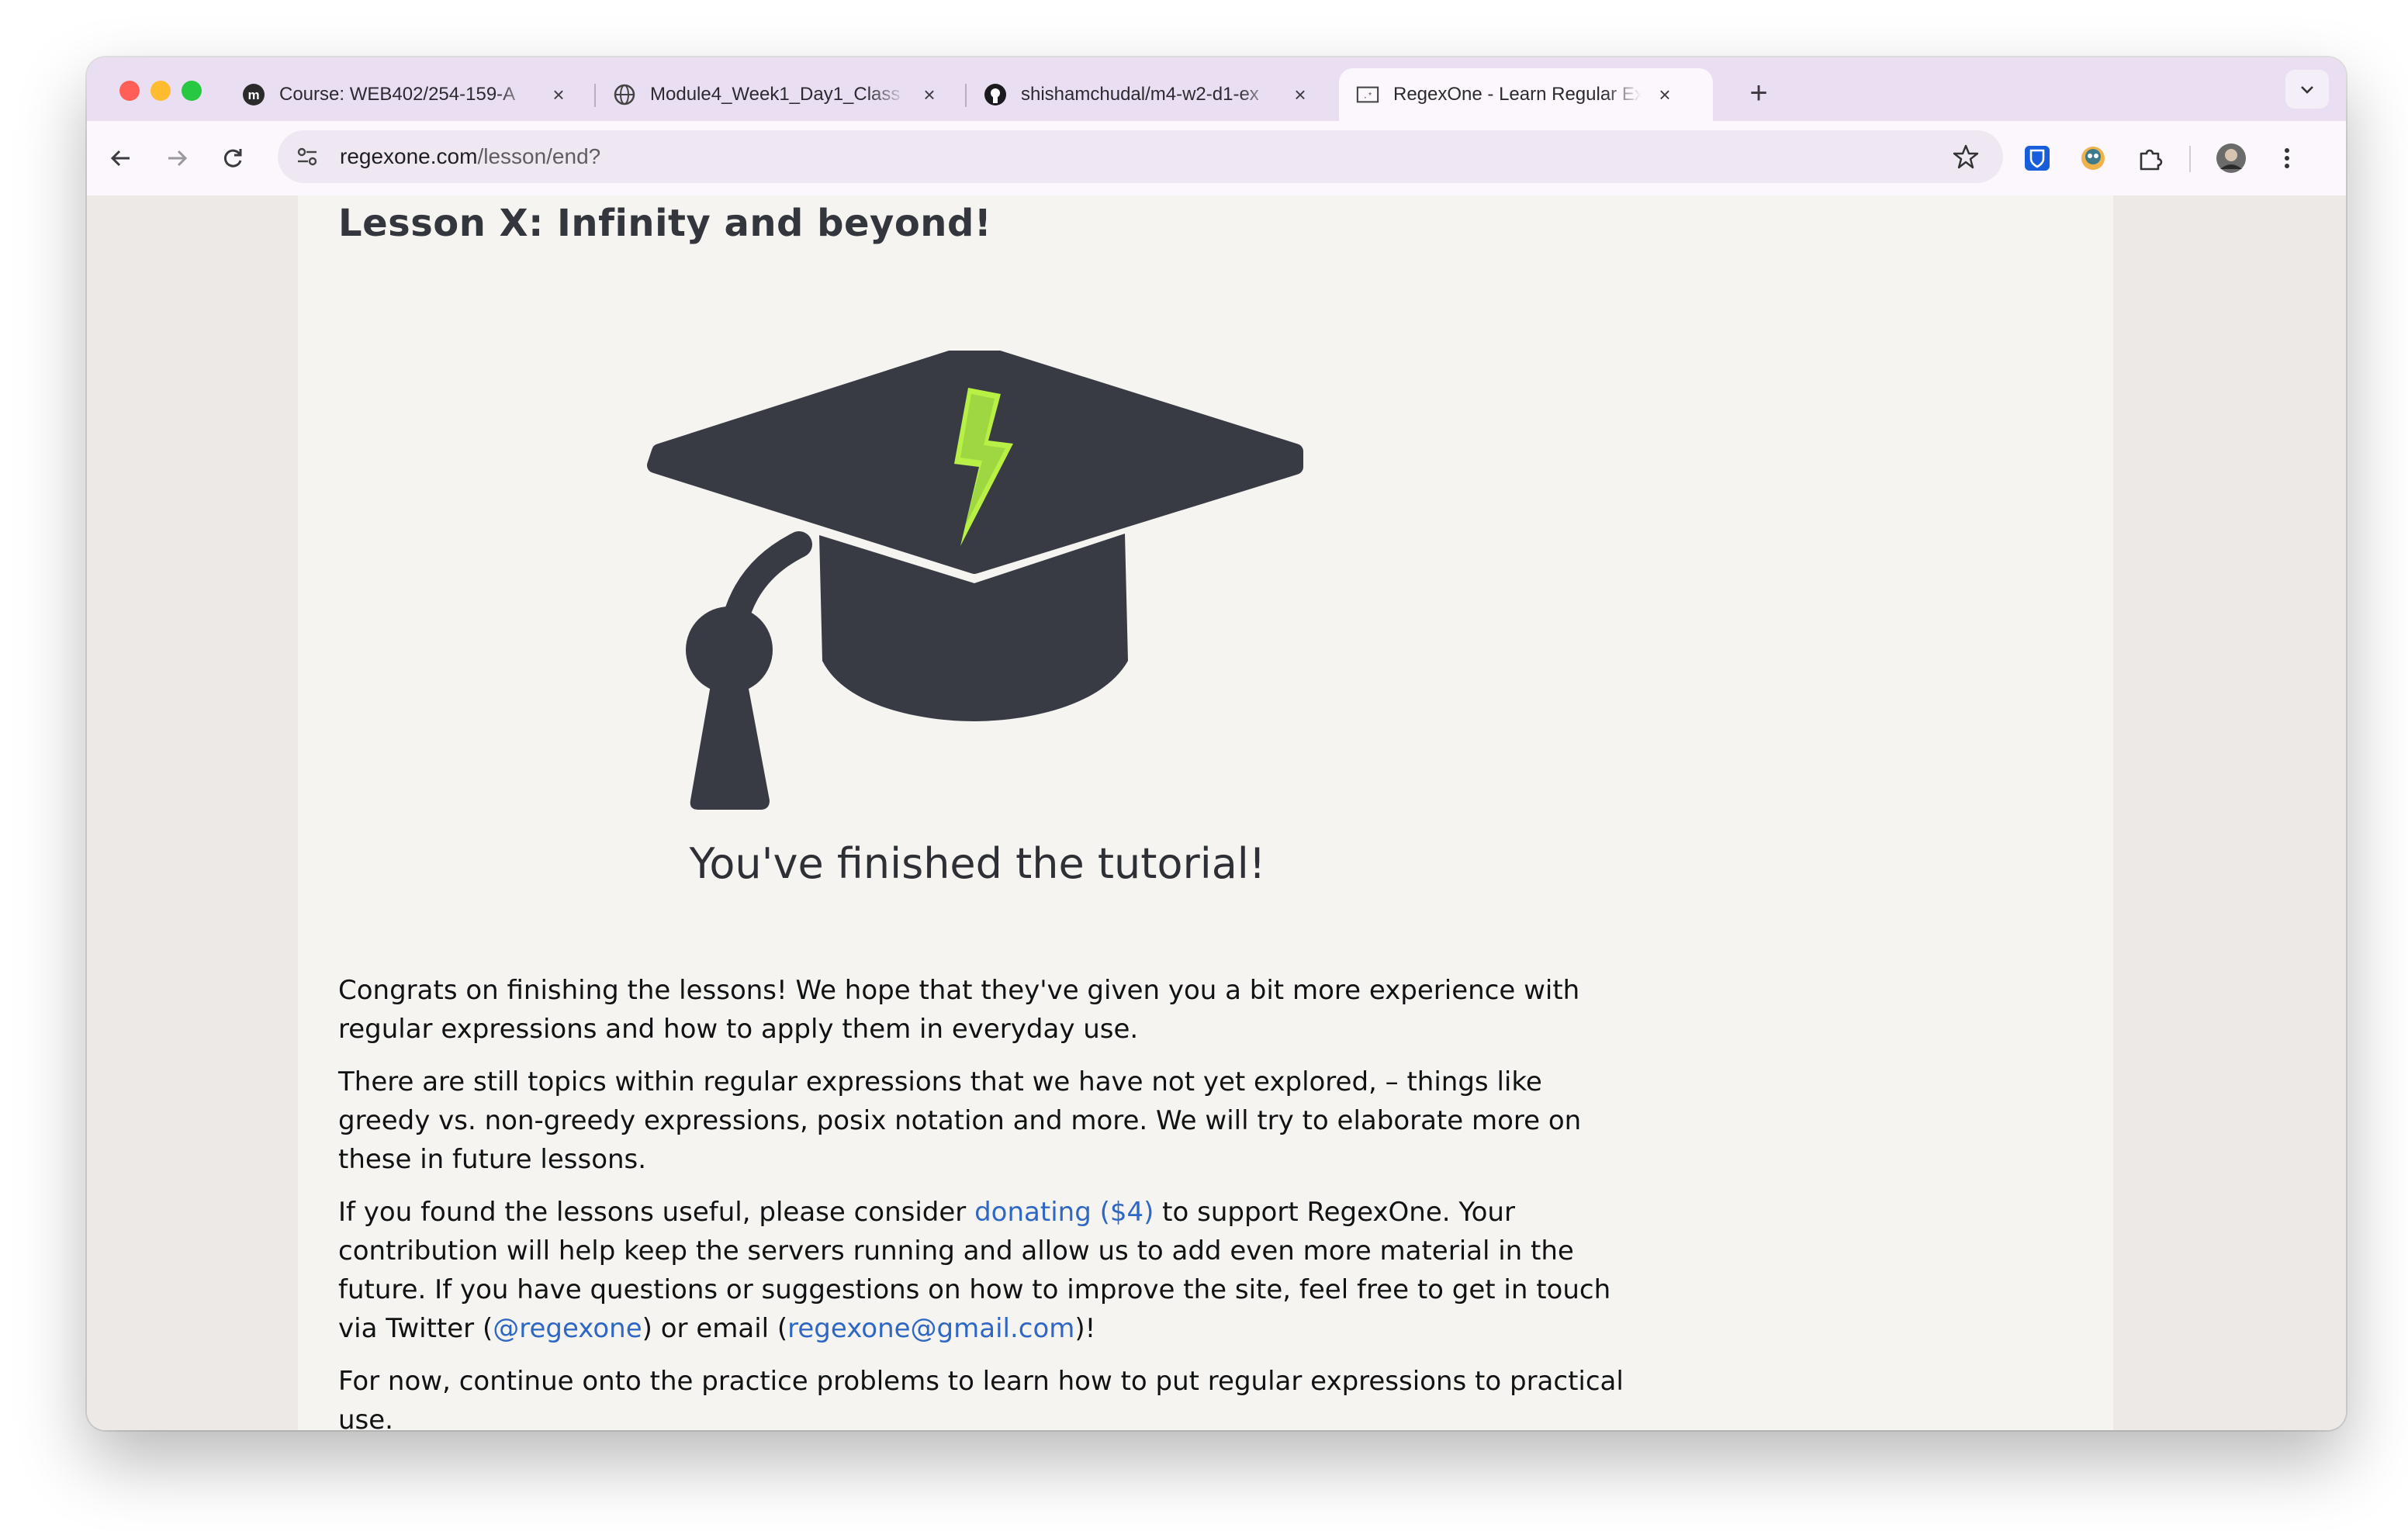 Image resolution: width=2408 pixels, height=1531 pixels. I want to click on address-bar: regexone.com/lesson/end?, so click(1140, 156).